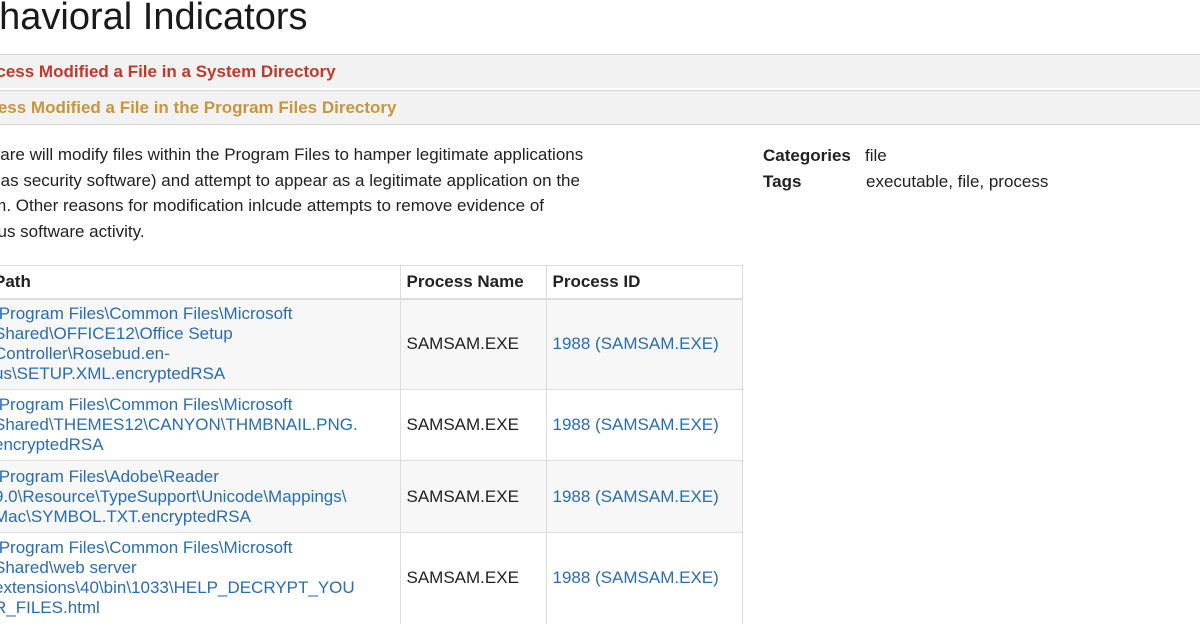 Image resolution: width=1200 pixels, height=630 pixels. What do you see at coordinates (876, 155) in the screenshot?
I see `categories-value: file` at bounding box center [876, 155].